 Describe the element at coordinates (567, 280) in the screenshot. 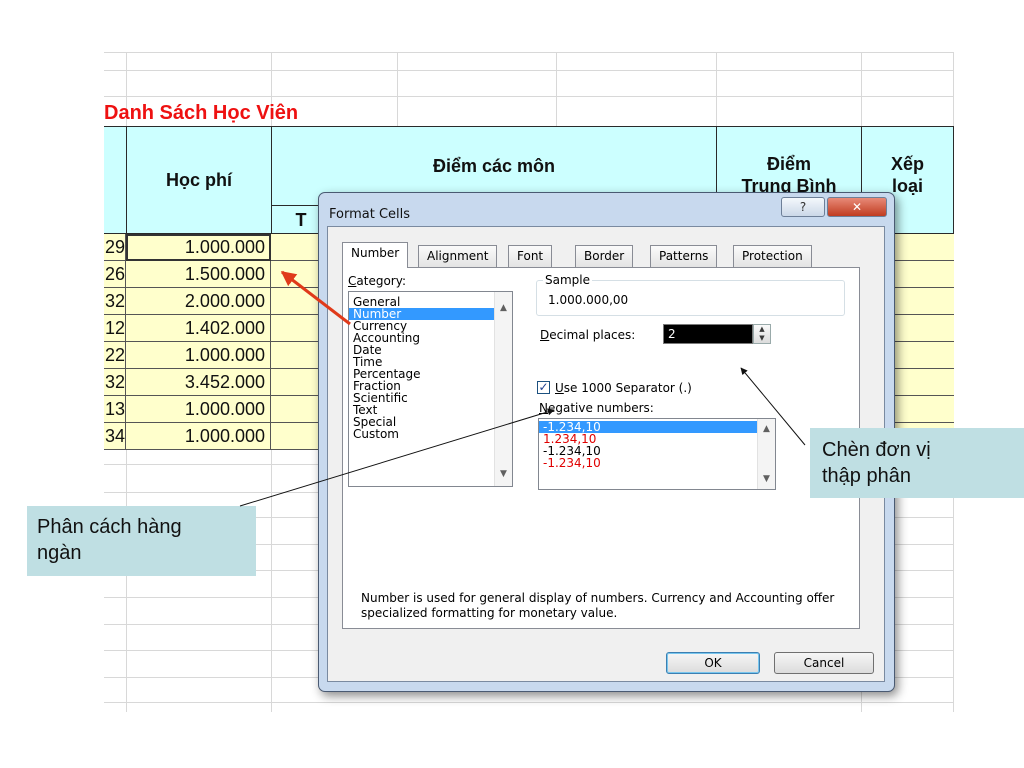

I see `sample-label: Sample` at that location.